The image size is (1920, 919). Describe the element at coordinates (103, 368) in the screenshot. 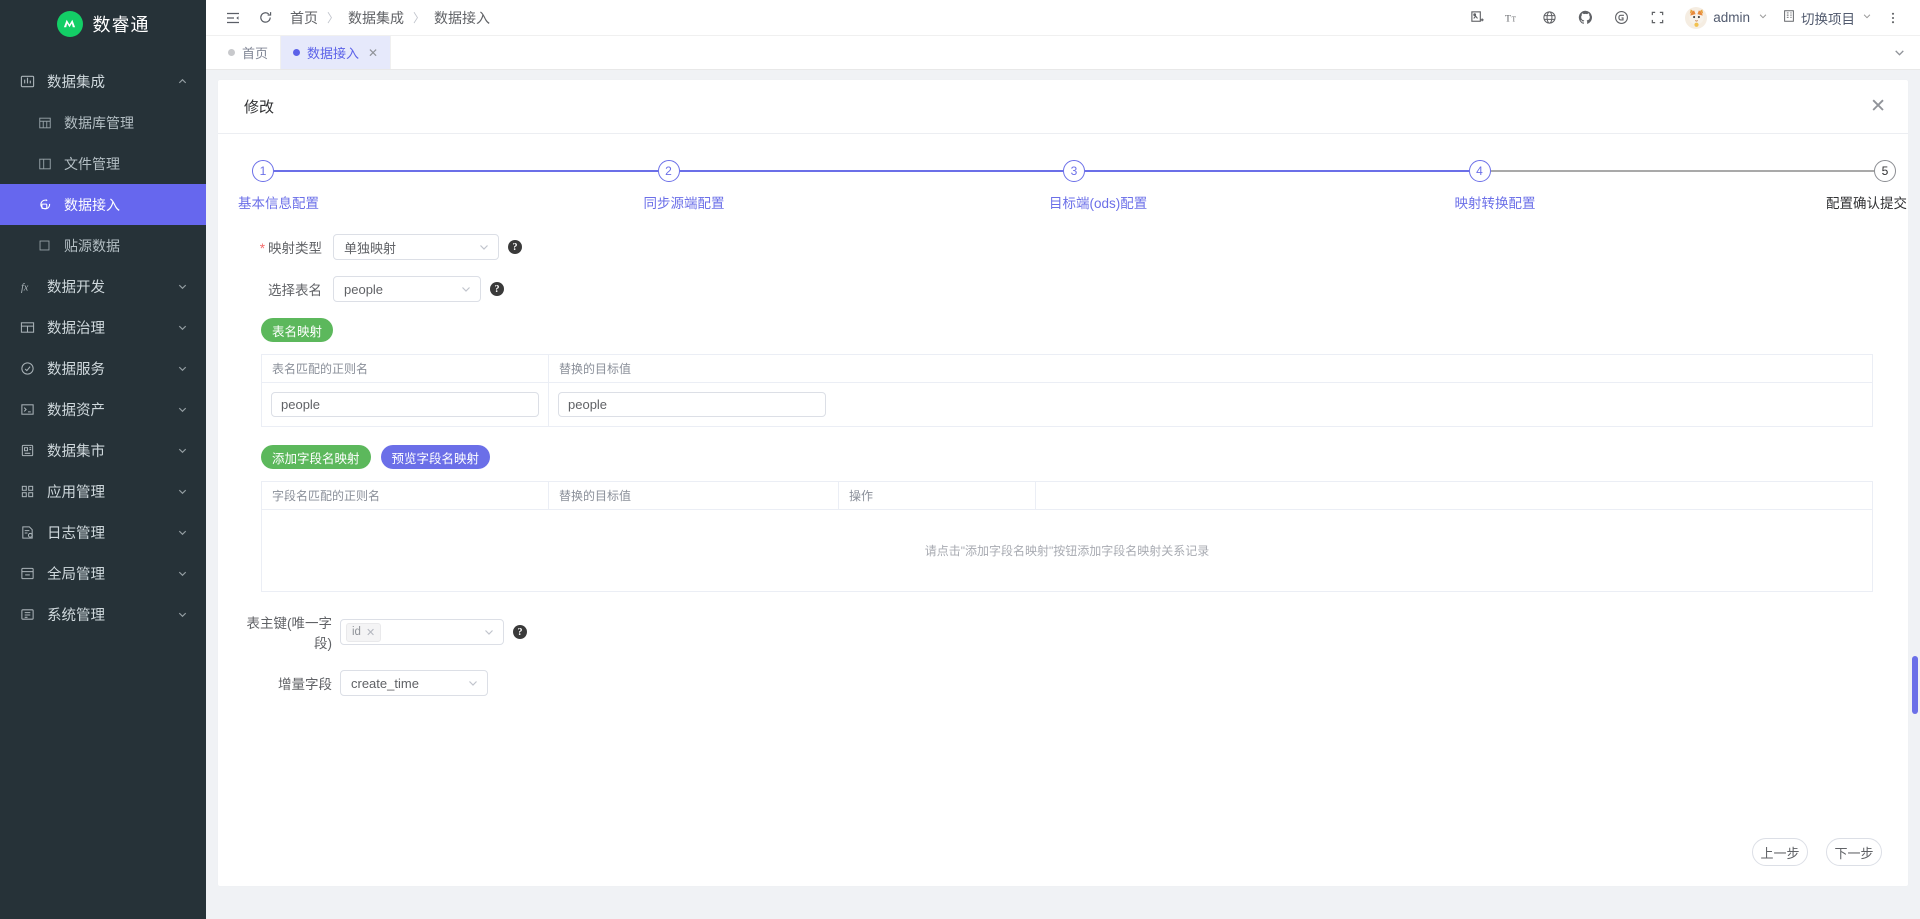

I see `sidebar-item-data-service: 数据服务` at that location.